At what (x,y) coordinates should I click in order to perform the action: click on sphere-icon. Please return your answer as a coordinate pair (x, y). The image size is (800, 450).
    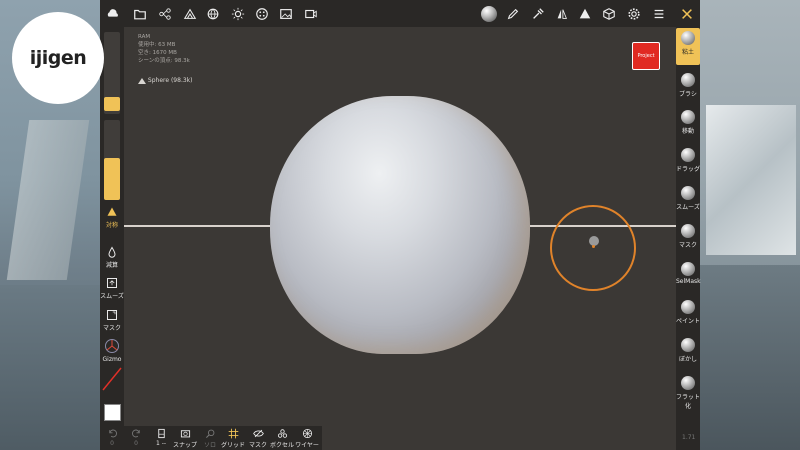
    Looking at the image, I should click on (213, 14).